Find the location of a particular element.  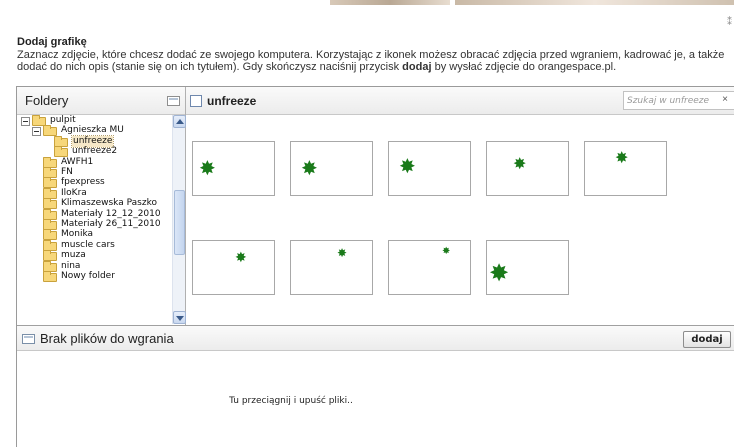

close-icon: ⁑ is located at coordinates (729, 22).